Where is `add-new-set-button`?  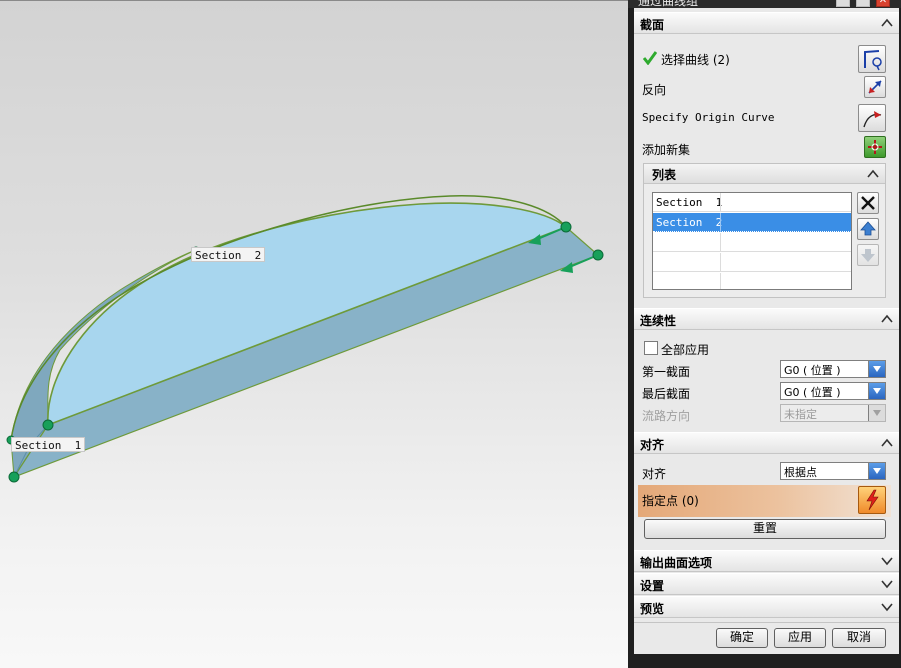
add-new-set-button is located at coordinates (875, 147).